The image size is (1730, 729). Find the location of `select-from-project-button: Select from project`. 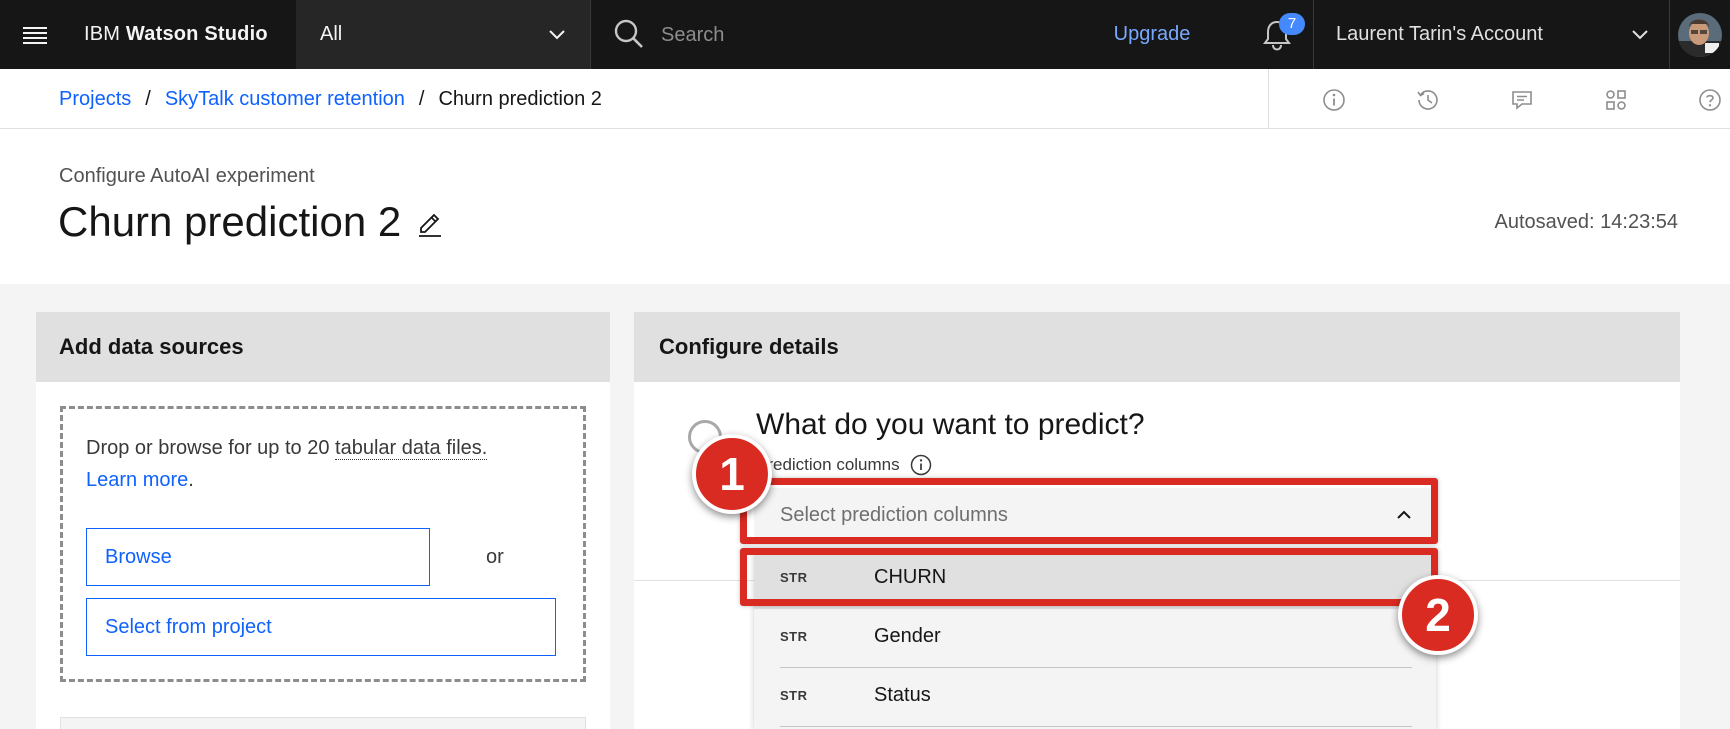

select-from-project-button: Select from project is located at coordinates (321, 627).